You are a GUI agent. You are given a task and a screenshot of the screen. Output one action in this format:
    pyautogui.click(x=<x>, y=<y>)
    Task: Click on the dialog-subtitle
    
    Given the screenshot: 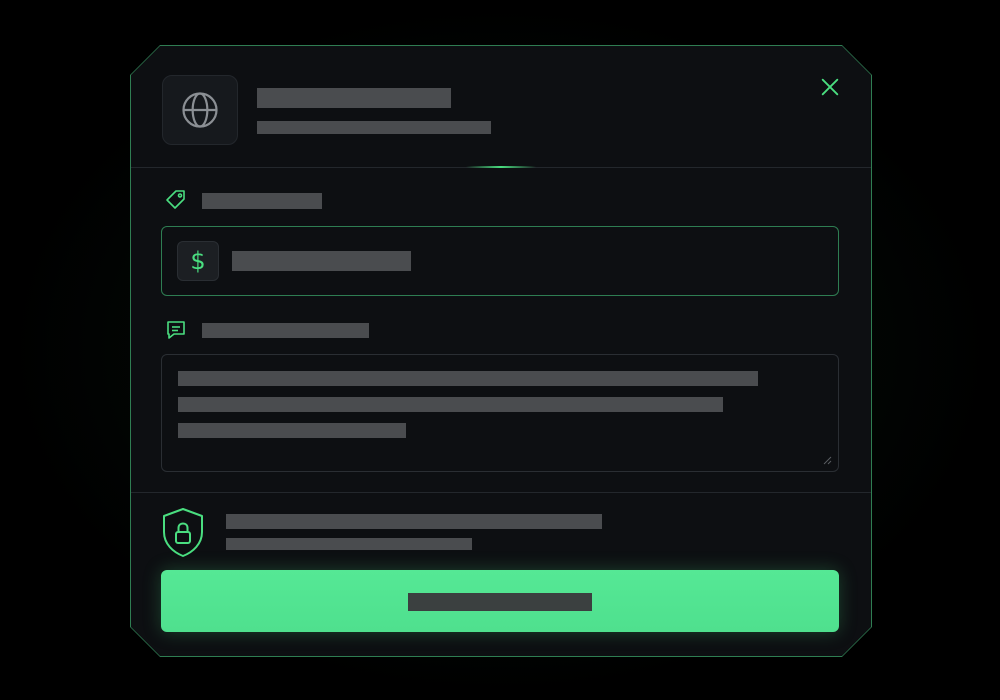 What is the action you would take?
    pyautogui.click(x=374, y=127)
    